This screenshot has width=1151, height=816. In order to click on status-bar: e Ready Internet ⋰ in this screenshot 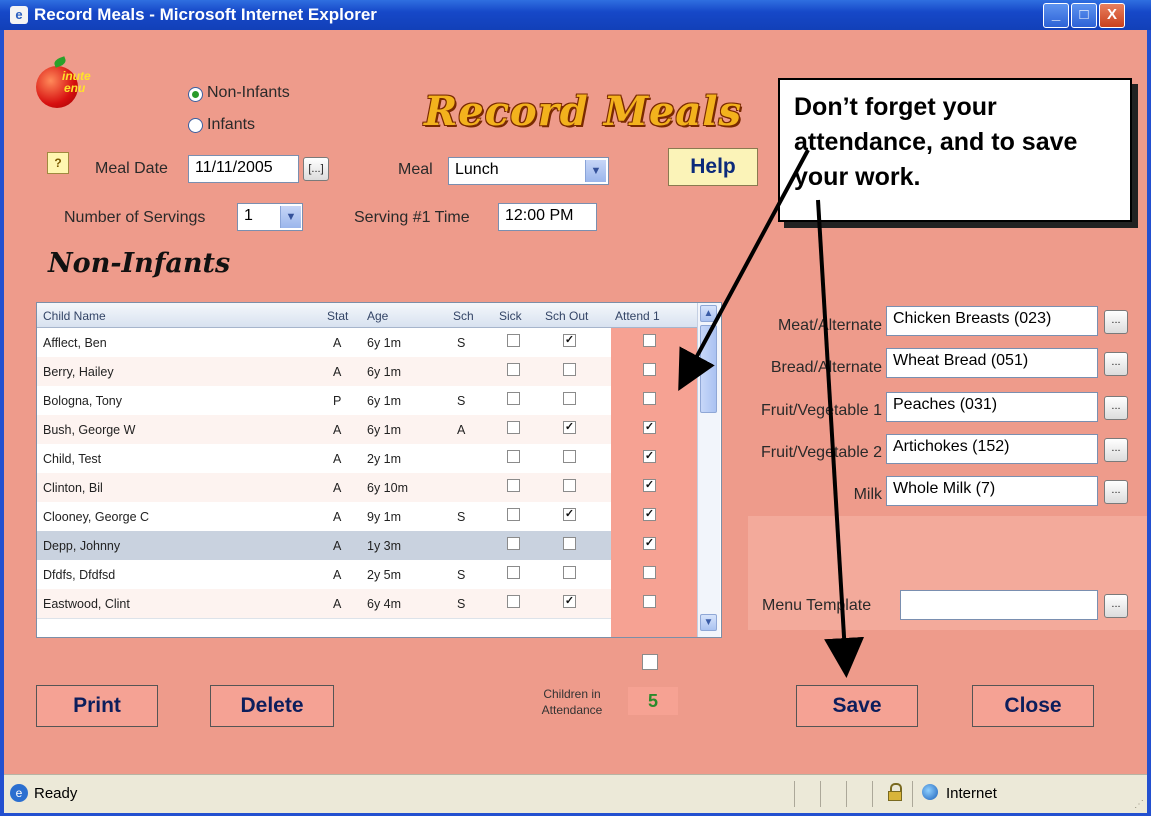, I will do `click(575, 793)`.